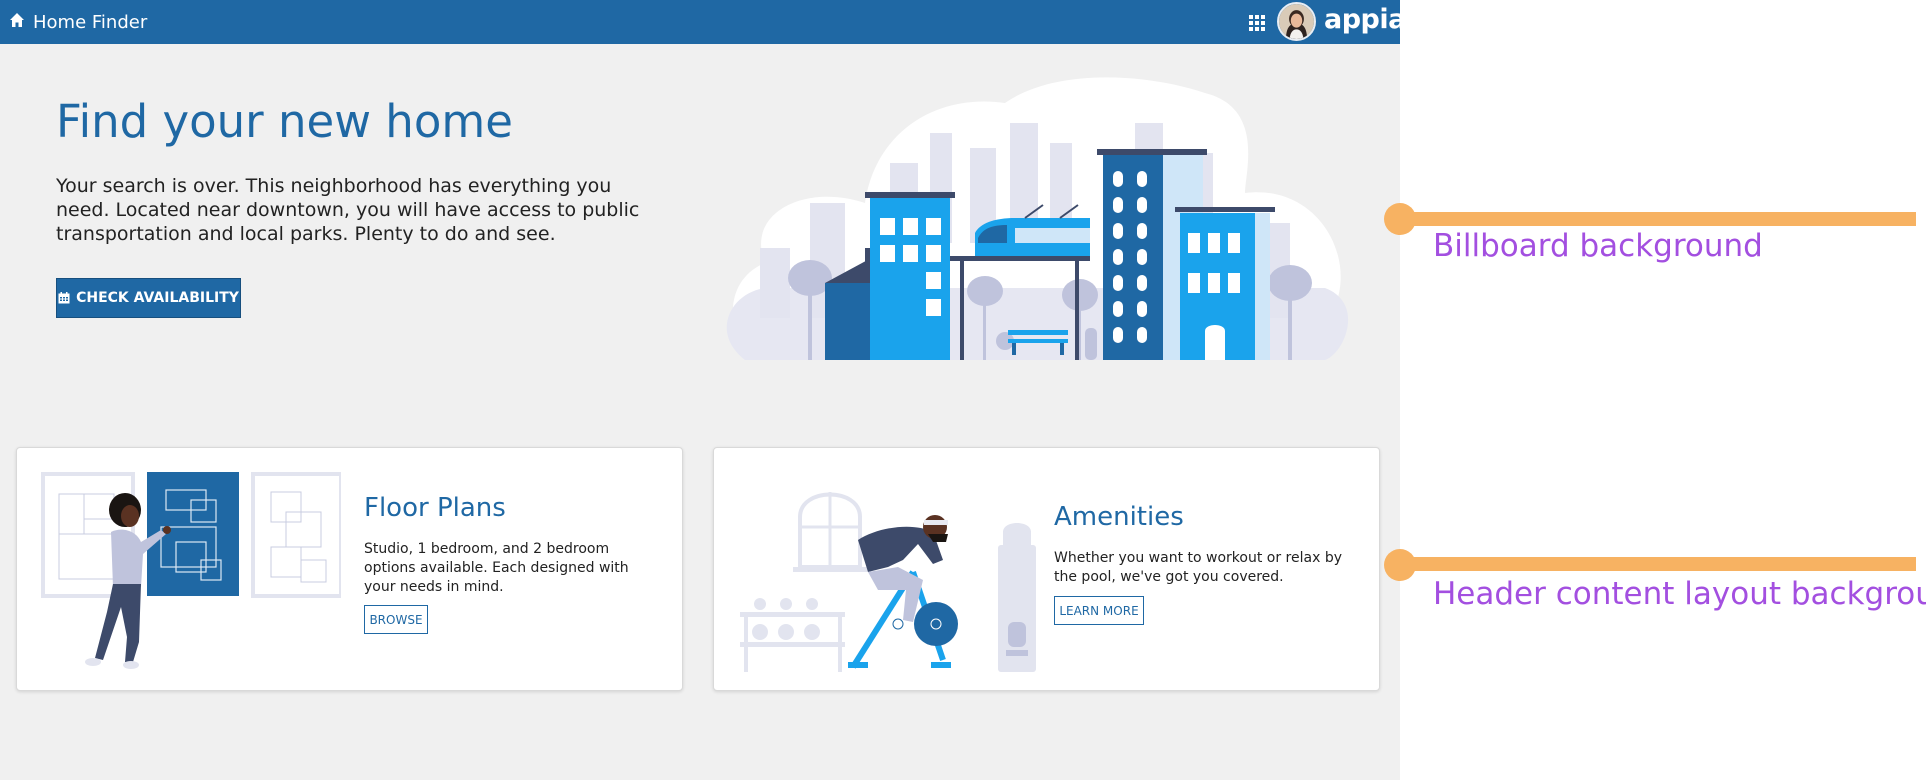 The width and height of the screenshot is (1926, 780). I want to click on brand-logo: appian, so click(1374, 19).